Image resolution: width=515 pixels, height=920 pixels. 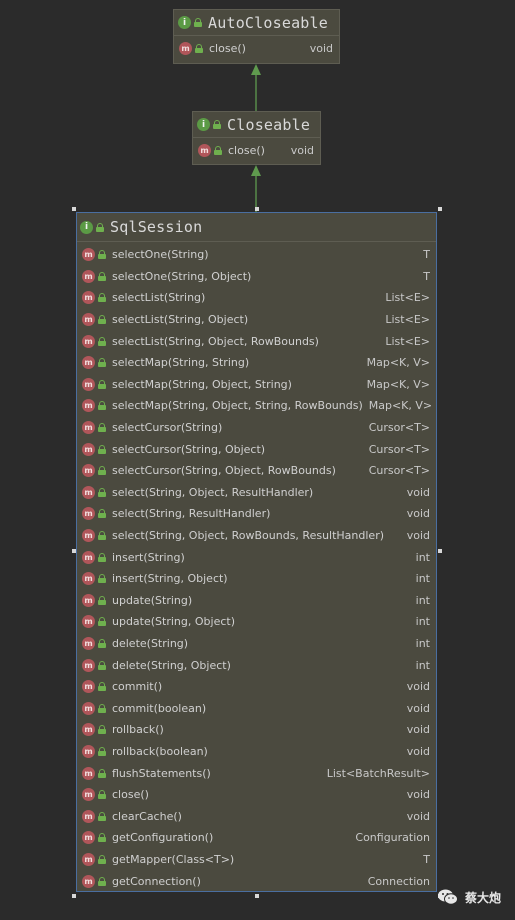 I want to click on method-row: m select(String, ResultHandler) void, so click(x=256, y=514).